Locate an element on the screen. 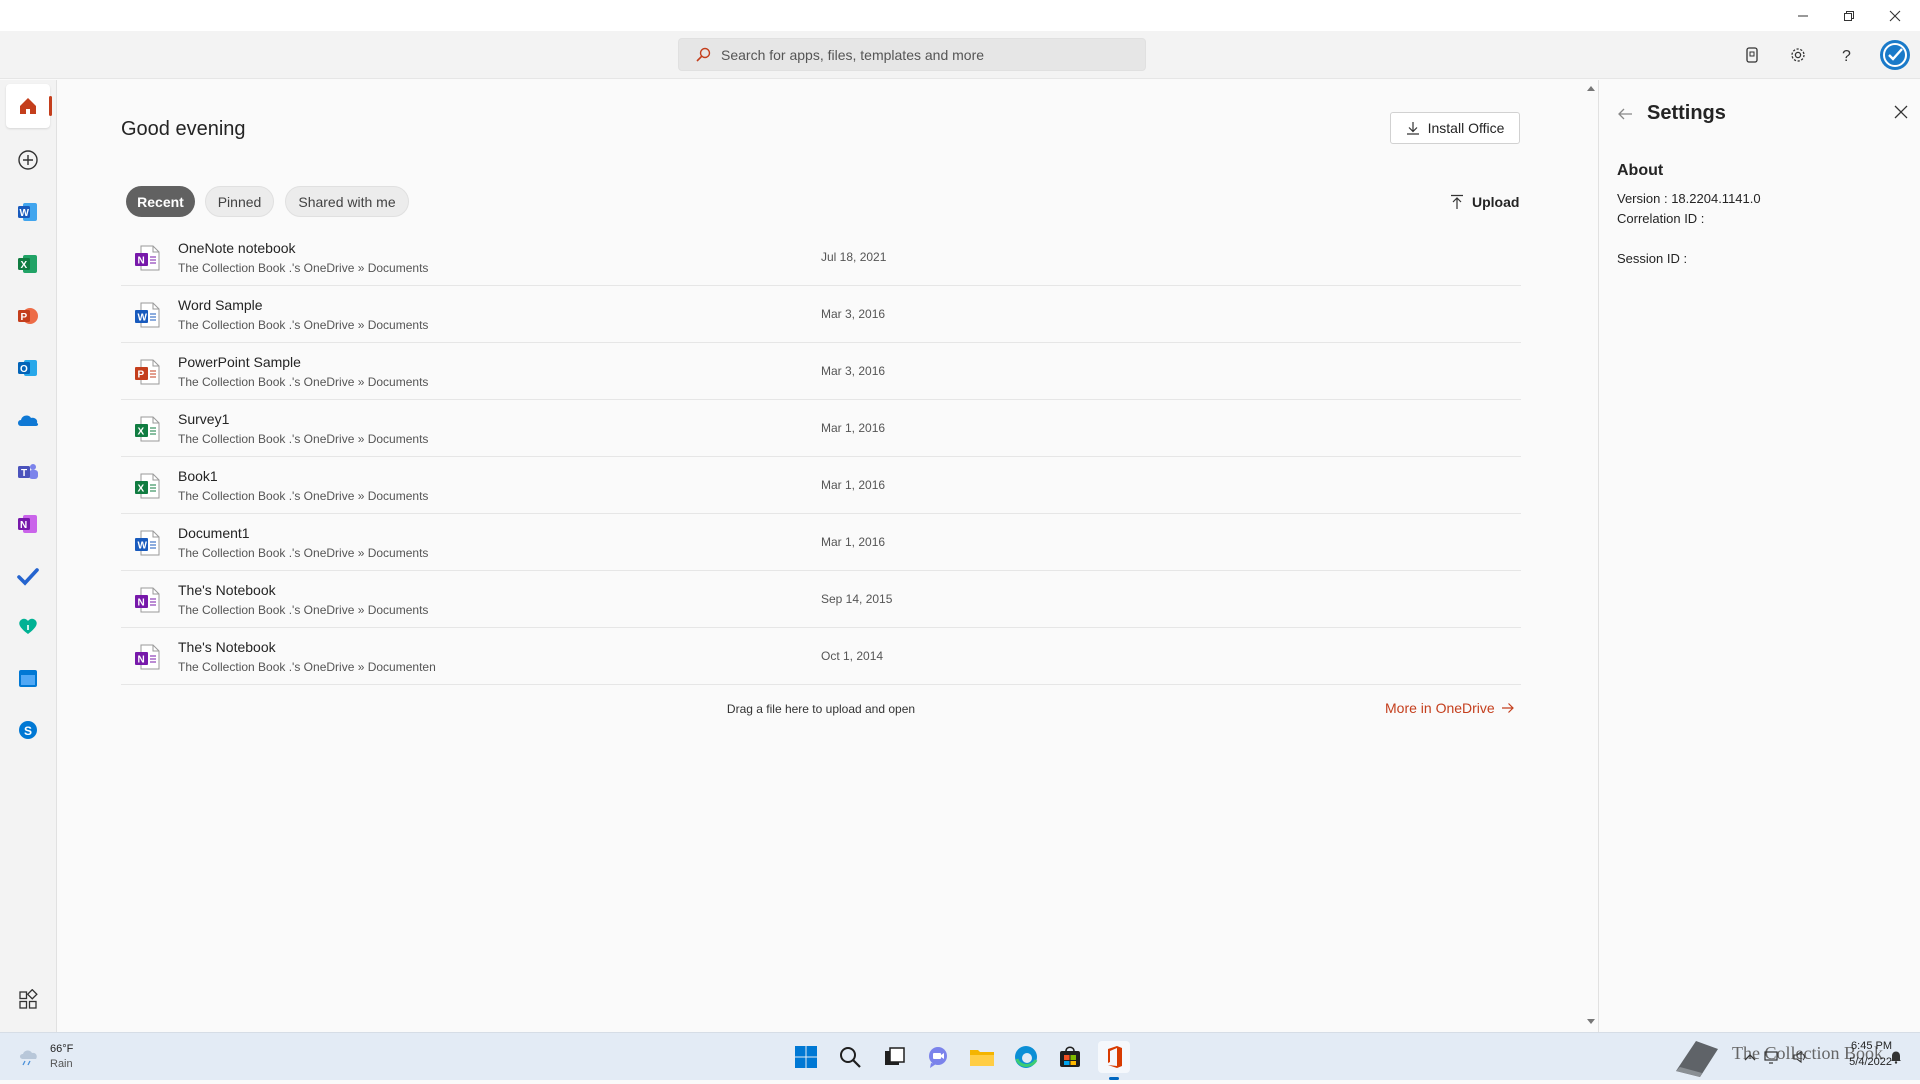  restore-button is located at coordinates (1849, 15).